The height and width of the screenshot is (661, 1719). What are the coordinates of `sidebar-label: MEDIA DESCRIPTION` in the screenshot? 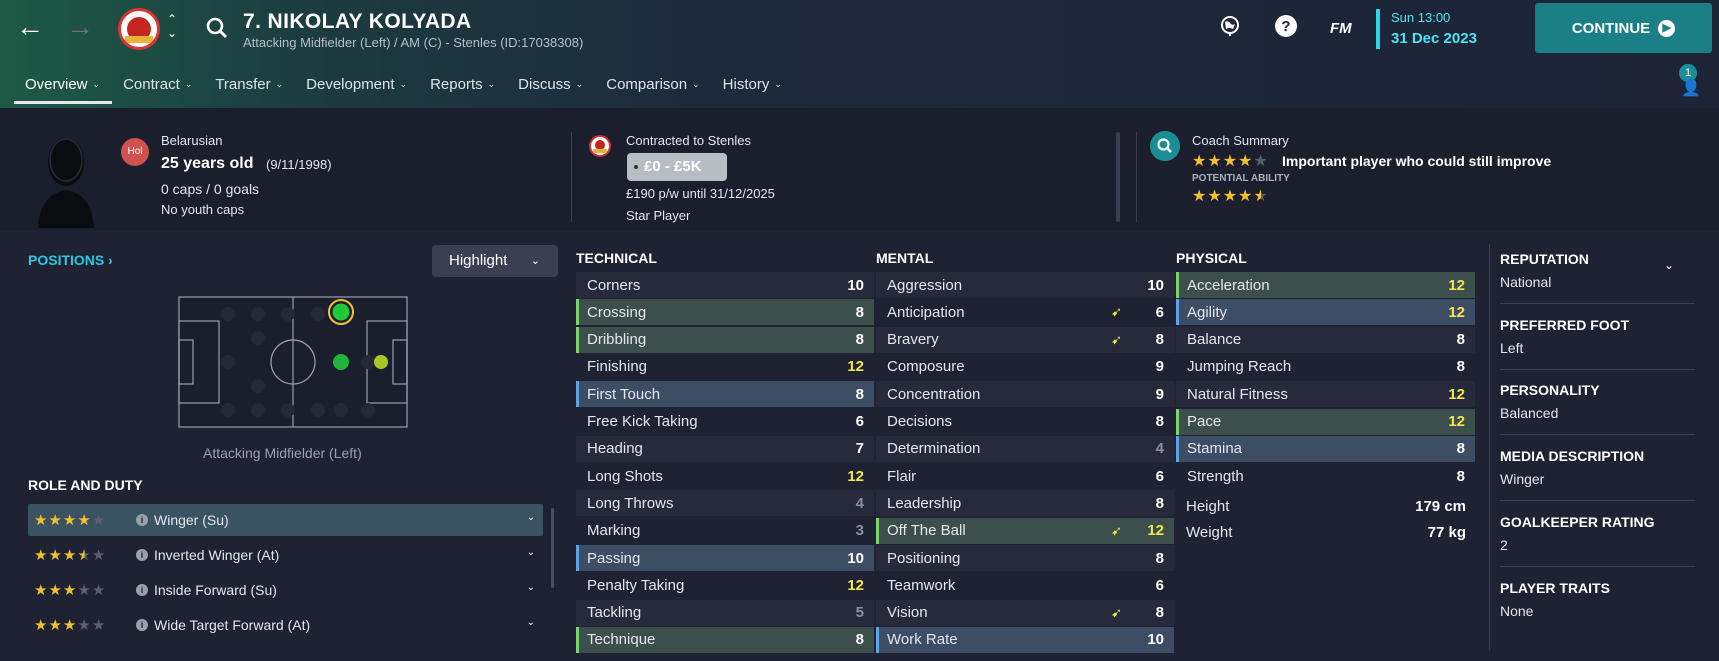 It's located at (1572, 456).